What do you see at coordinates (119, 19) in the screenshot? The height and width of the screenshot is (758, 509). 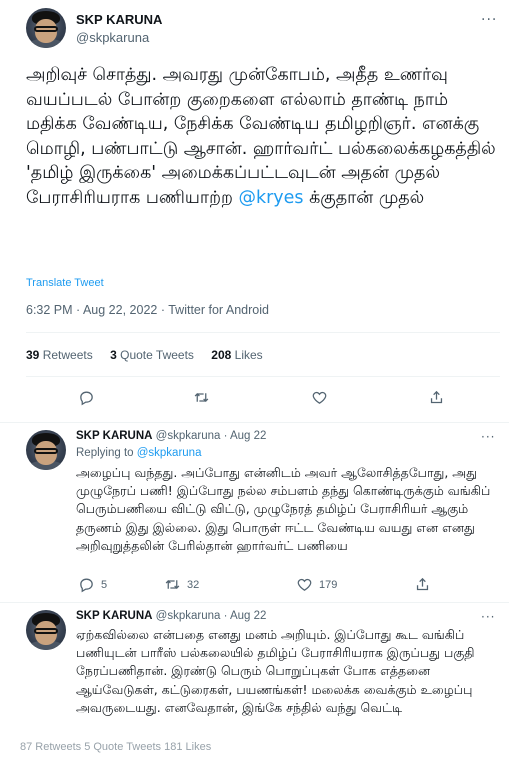 I see `author-name: SKP KARUNA` at bounding box center [119, 19].